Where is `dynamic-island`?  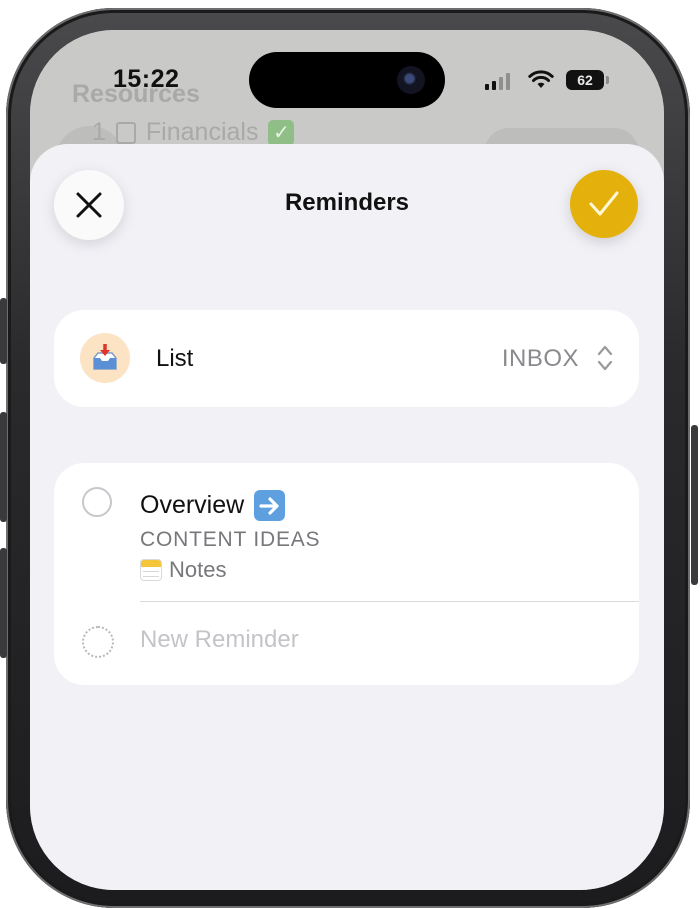 dynamic-island is located at coordinates (347, 80).